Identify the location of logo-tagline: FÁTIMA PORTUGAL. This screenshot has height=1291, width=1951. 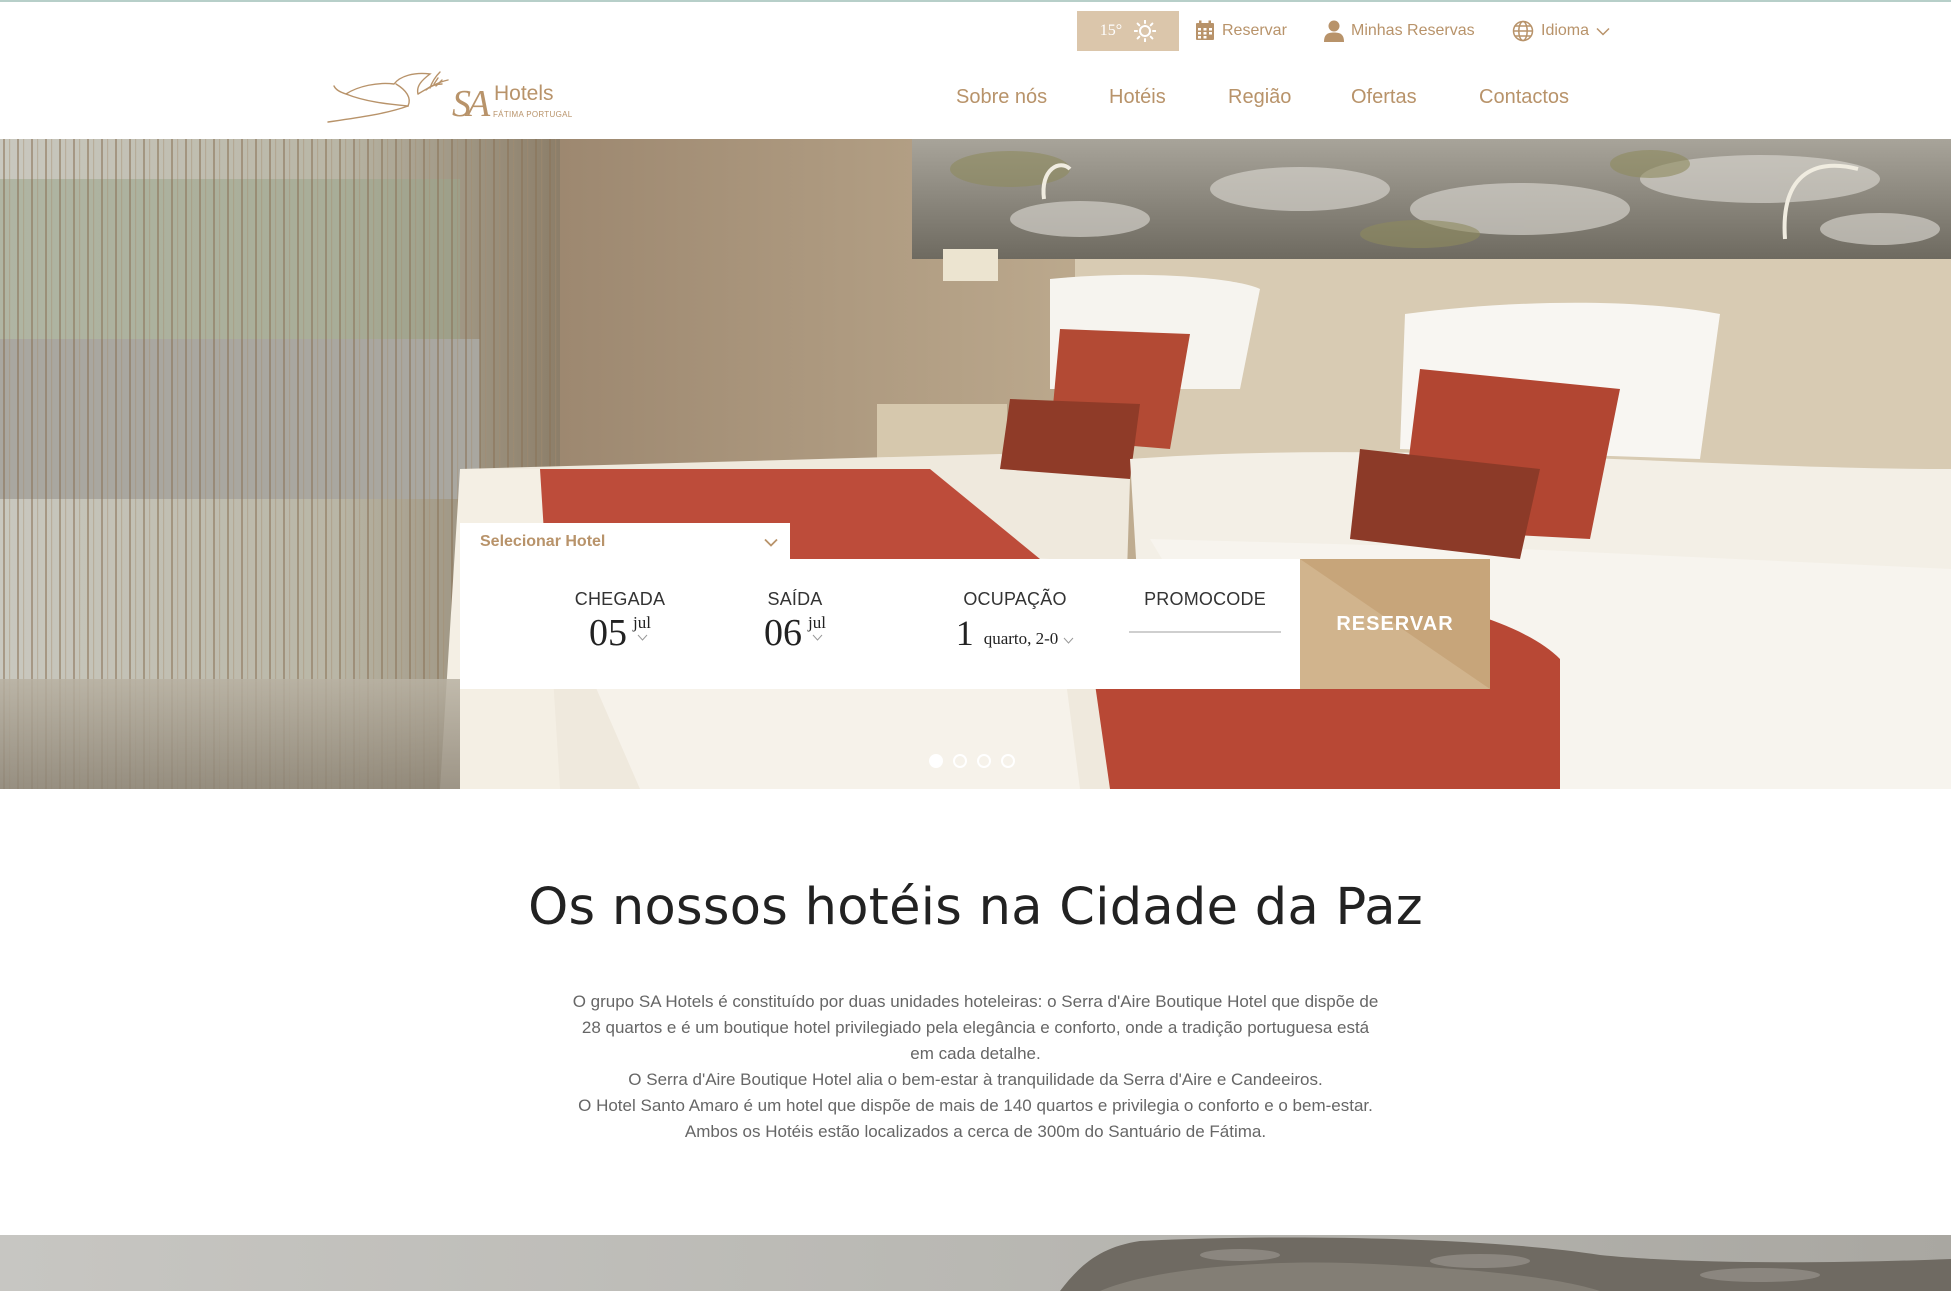
(533, 114).